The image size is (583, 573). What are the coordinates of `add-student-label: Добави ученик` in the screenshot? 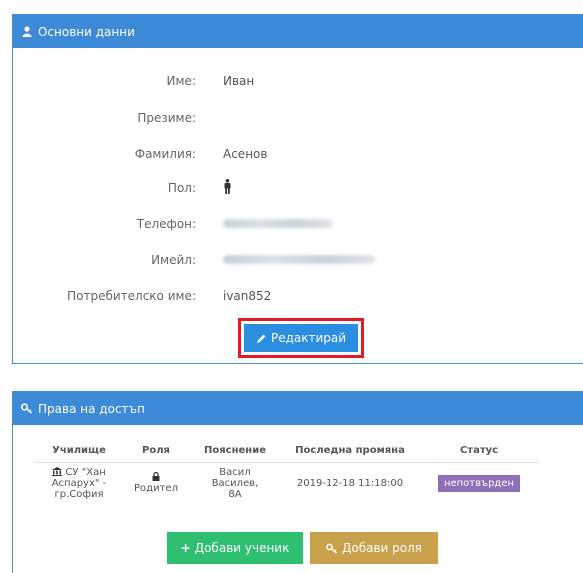 It's located at (242, 548).